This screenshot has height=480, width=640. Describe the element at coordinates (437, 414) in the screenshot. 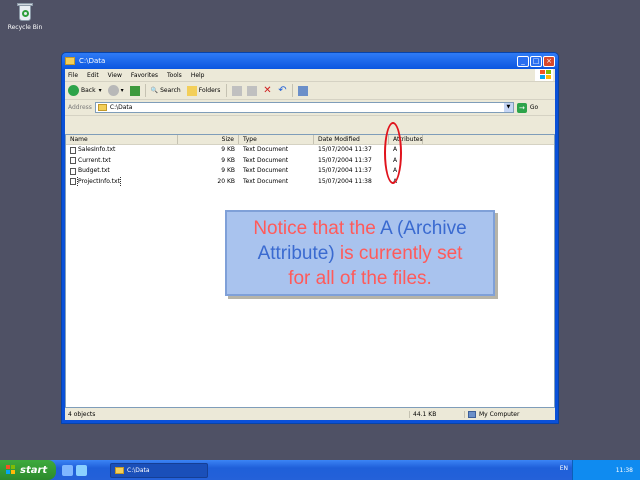

I see `status-total-size: 44.1 KB` at that location.